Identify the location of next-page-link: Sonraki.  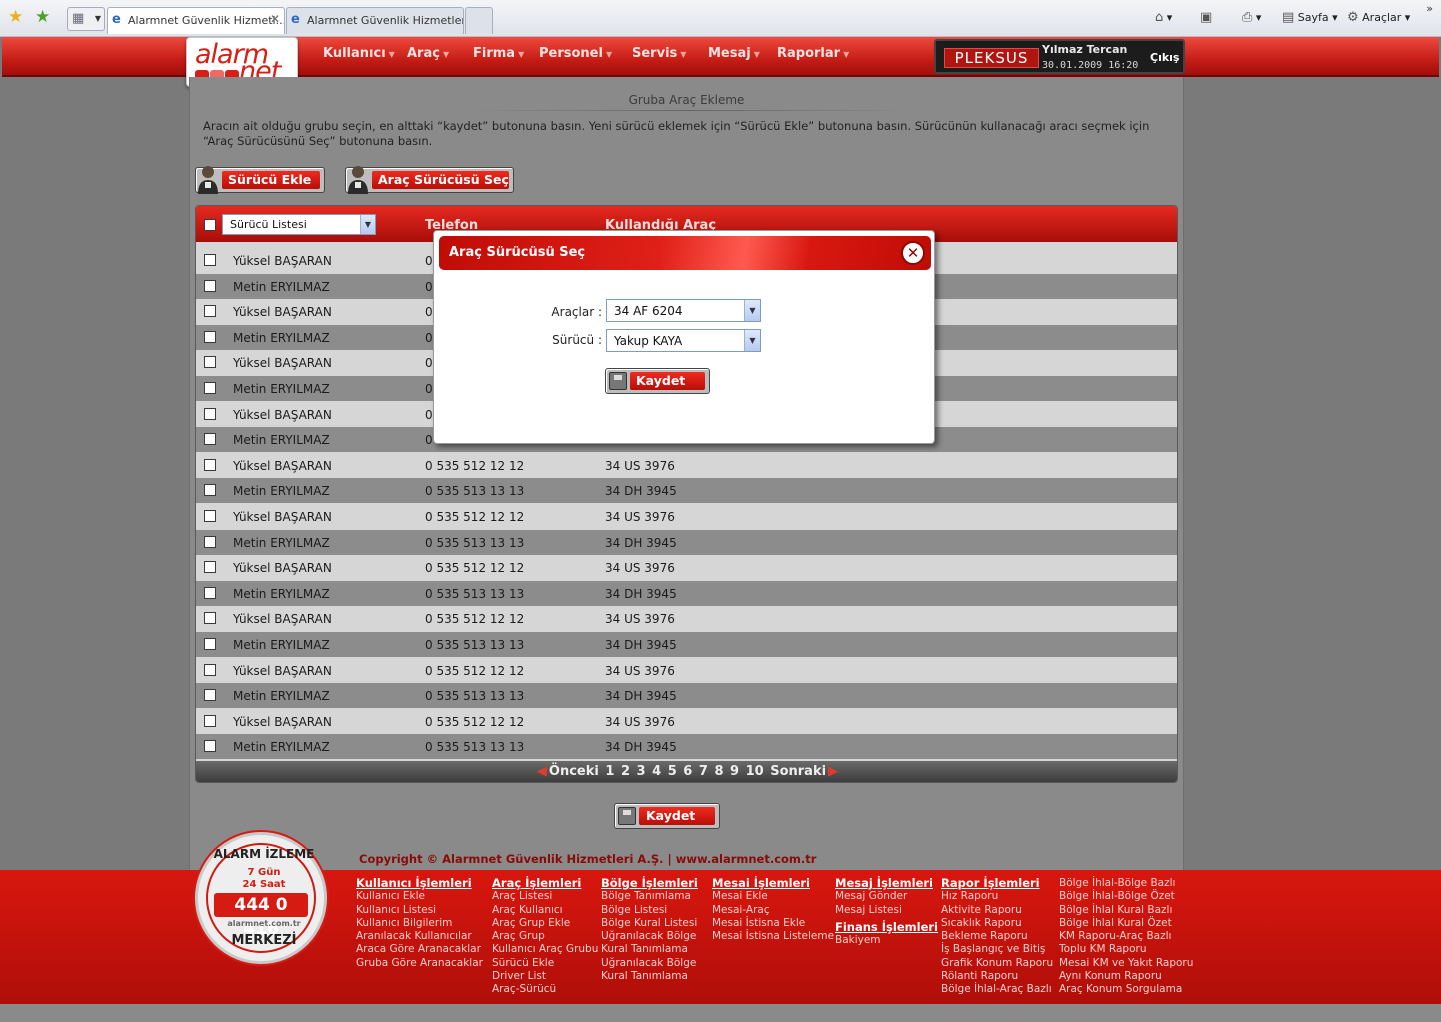
(798, 771).